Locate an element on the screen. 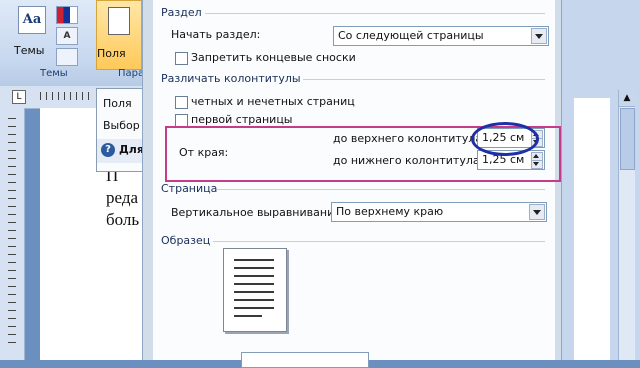 The width and height of the screenshot is (640, 368). section-header: Раздел is located at coordinates (181, 12).